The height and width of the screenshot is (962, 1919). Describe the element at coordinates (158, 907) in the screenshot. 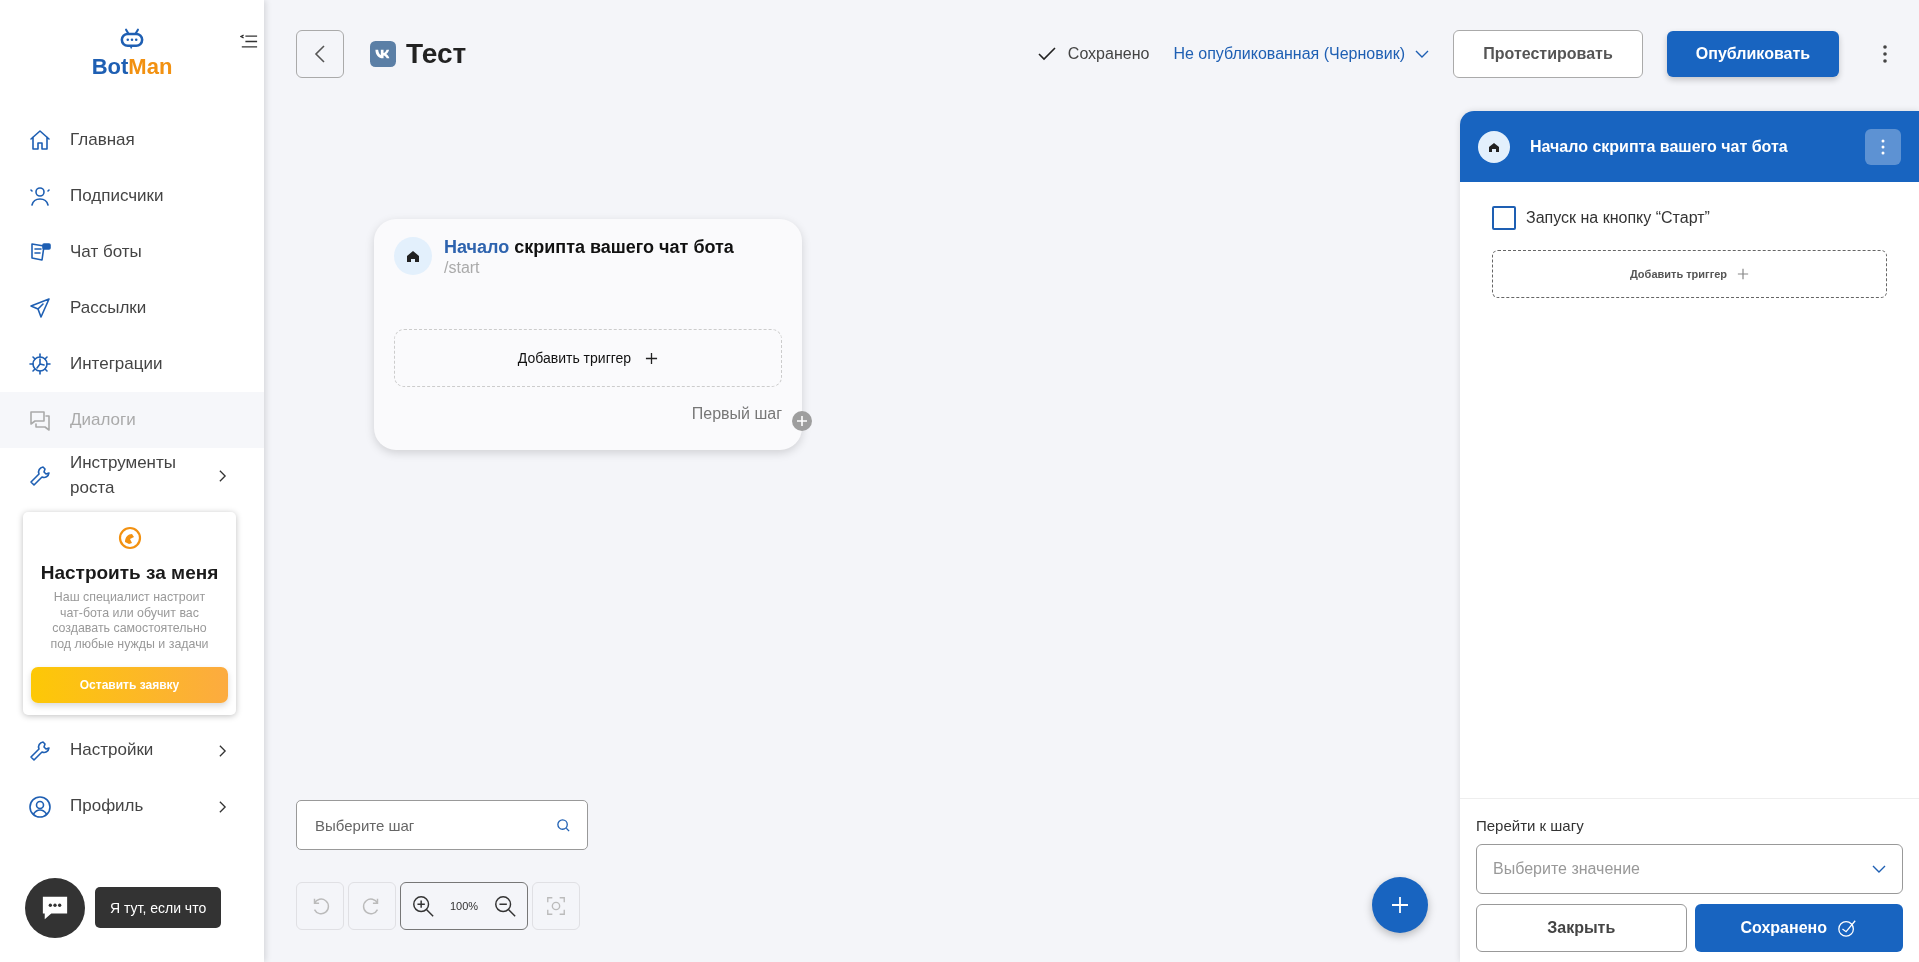

I see `chat-tooltip: Я тут, если что` at that location.